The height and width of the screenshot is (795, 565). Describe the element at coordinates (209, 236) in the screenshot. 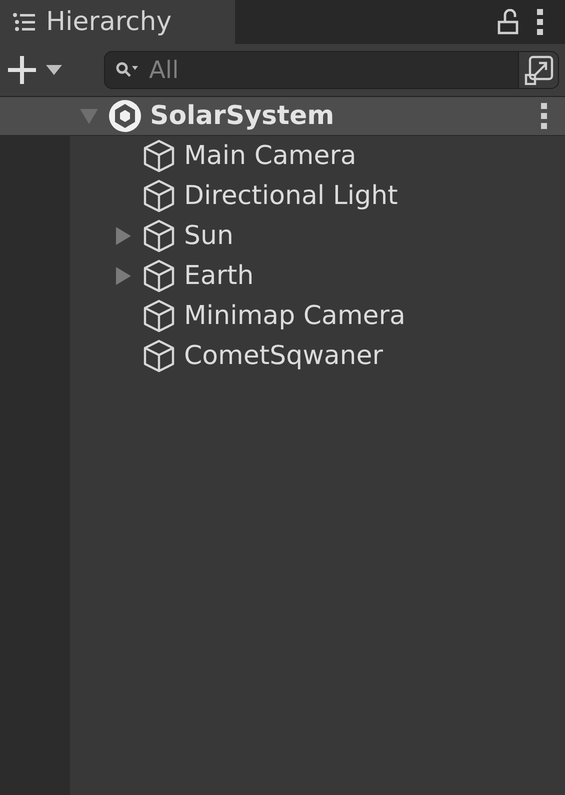

I see `object-name: Sun` at that location.